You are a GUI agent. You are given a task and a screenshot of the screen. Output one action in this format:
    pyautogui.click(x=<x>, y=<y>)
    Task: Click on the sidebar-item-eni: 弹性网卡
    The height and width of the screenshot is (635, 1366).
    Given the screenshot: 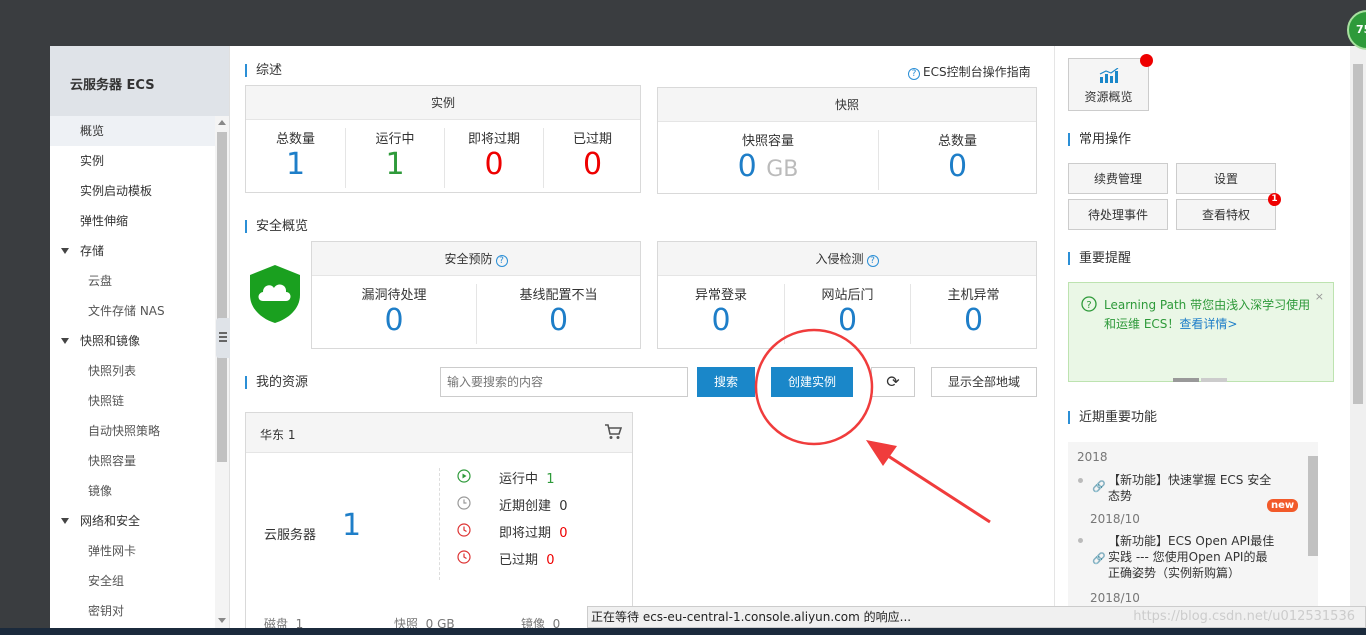 What is the action you would take?
    pyautogui.click(x=132, y=551)
    